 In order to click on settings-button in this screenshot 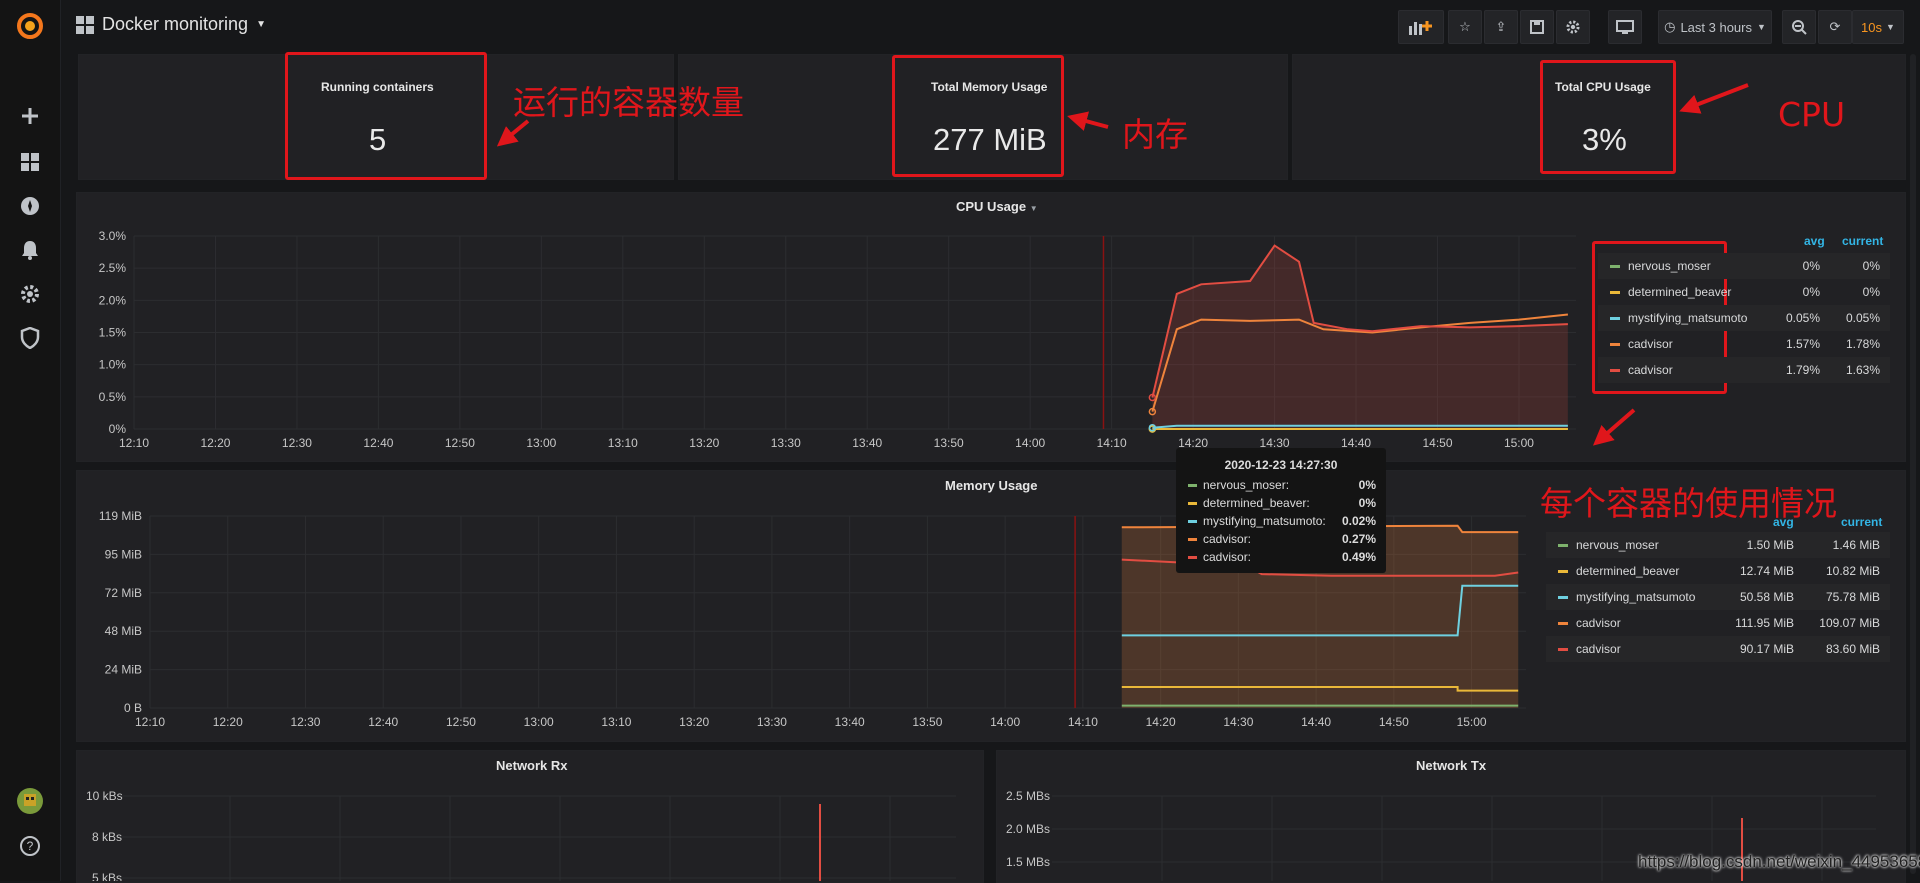, I will do `click(1573, 27)`.